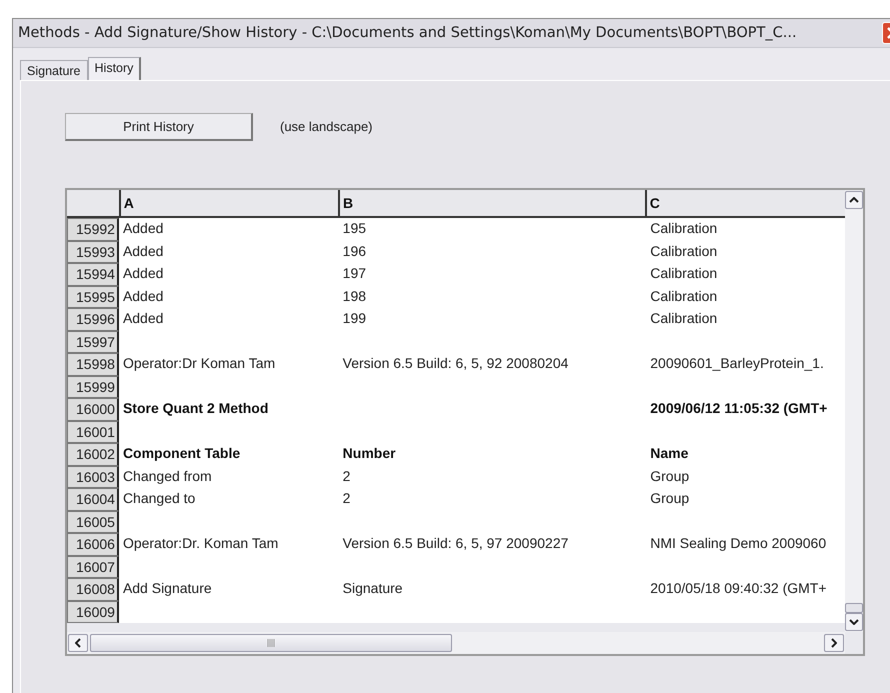 Image resolution: width=890 pixels, height=693 pixels. I want to click on scroll-left-button, so click(78, 643).